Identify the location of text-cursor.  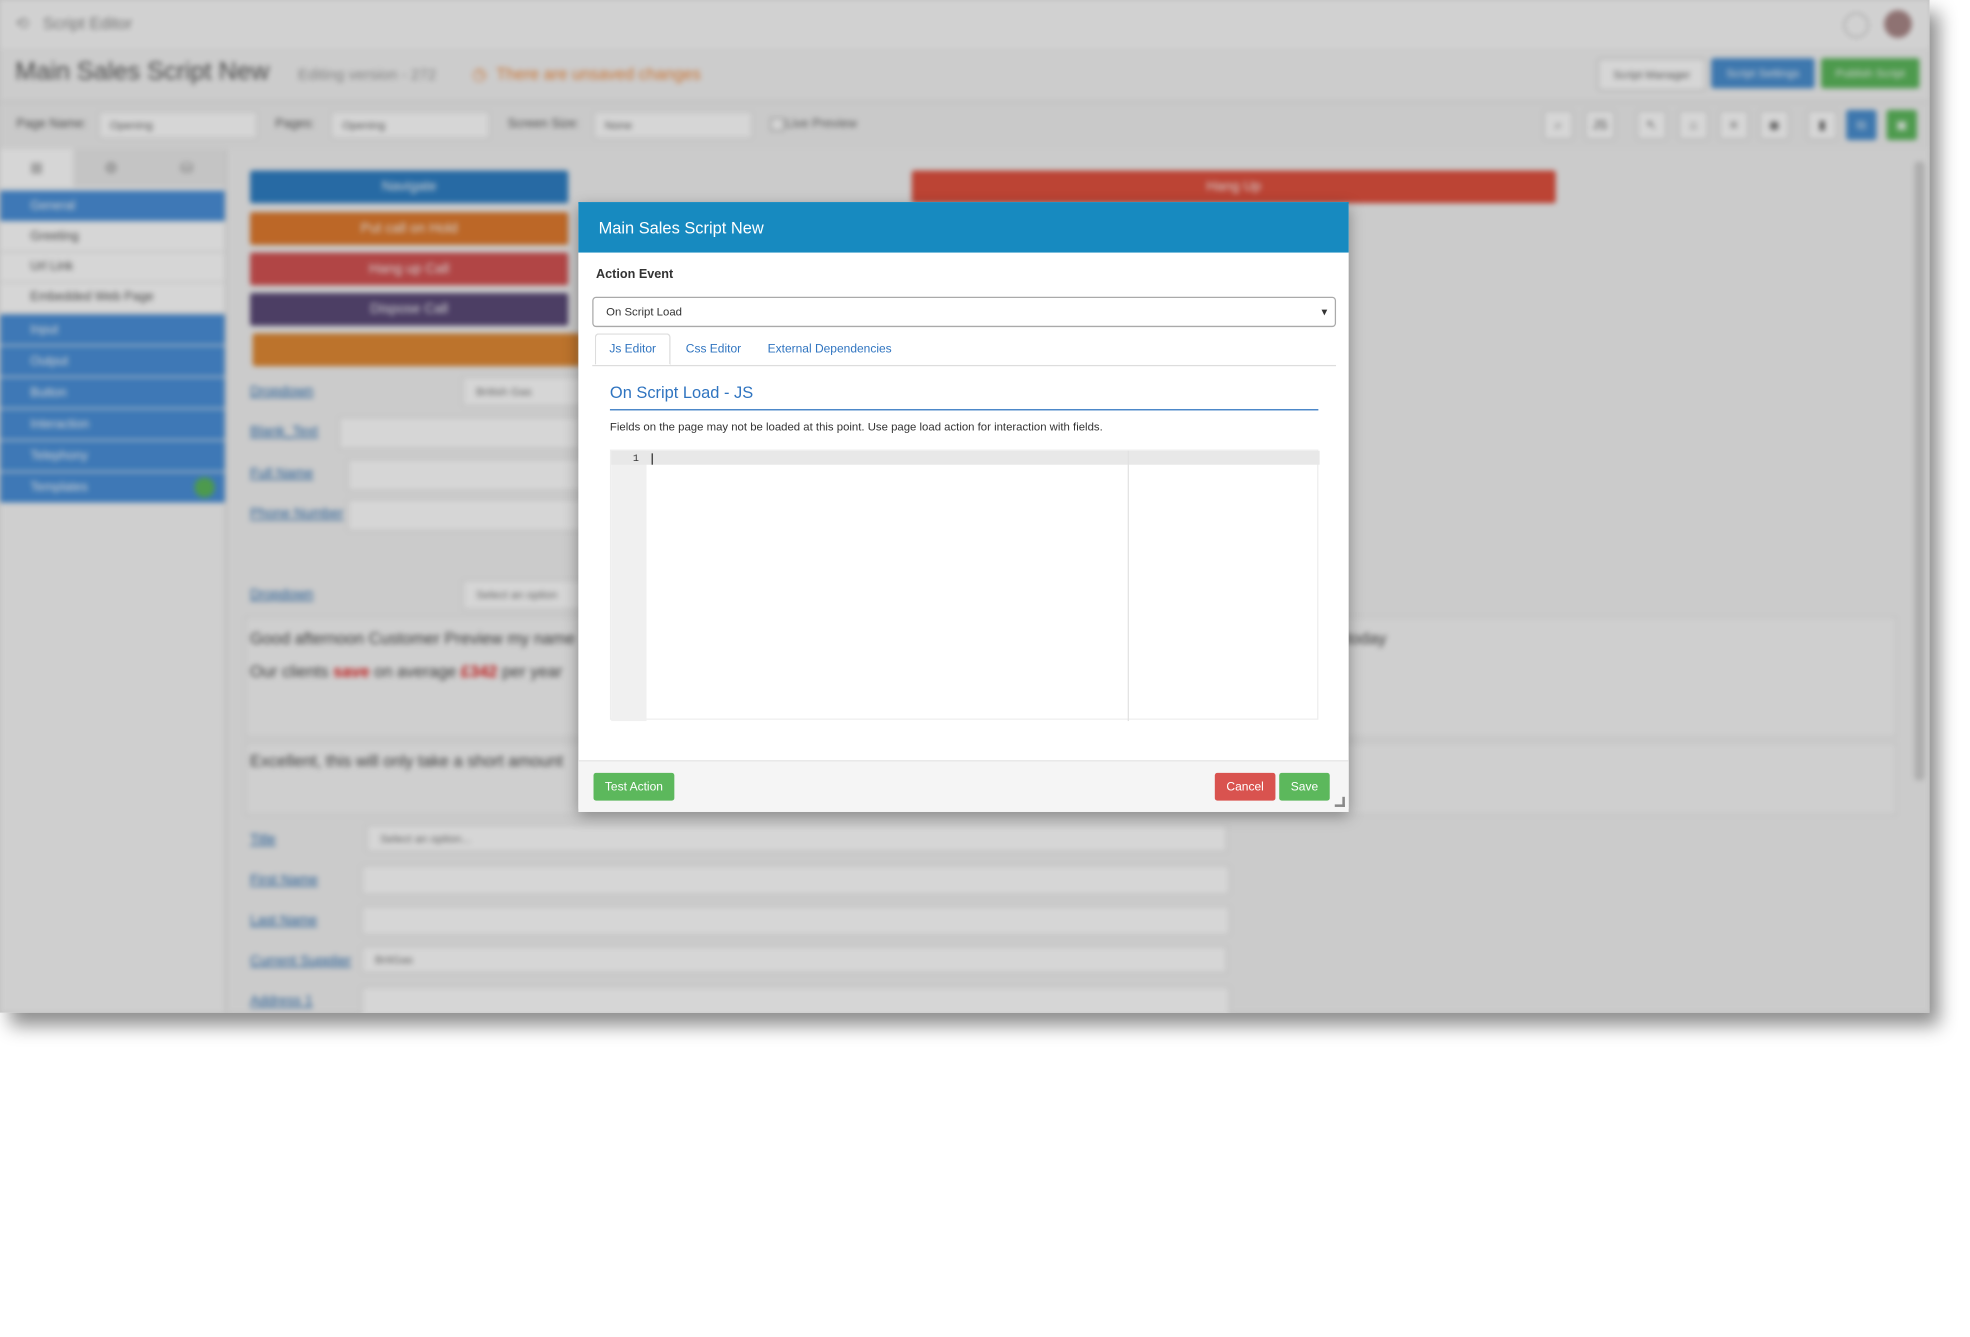
(652, 459).